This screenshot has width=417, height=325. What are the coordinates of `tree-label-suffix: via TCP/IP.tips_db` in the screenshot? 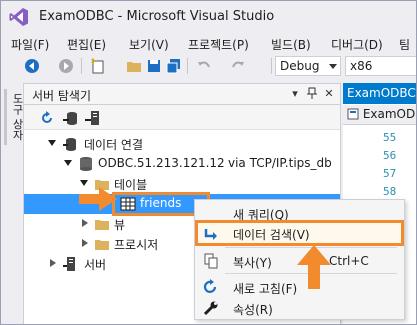 It's located at (280, 163).